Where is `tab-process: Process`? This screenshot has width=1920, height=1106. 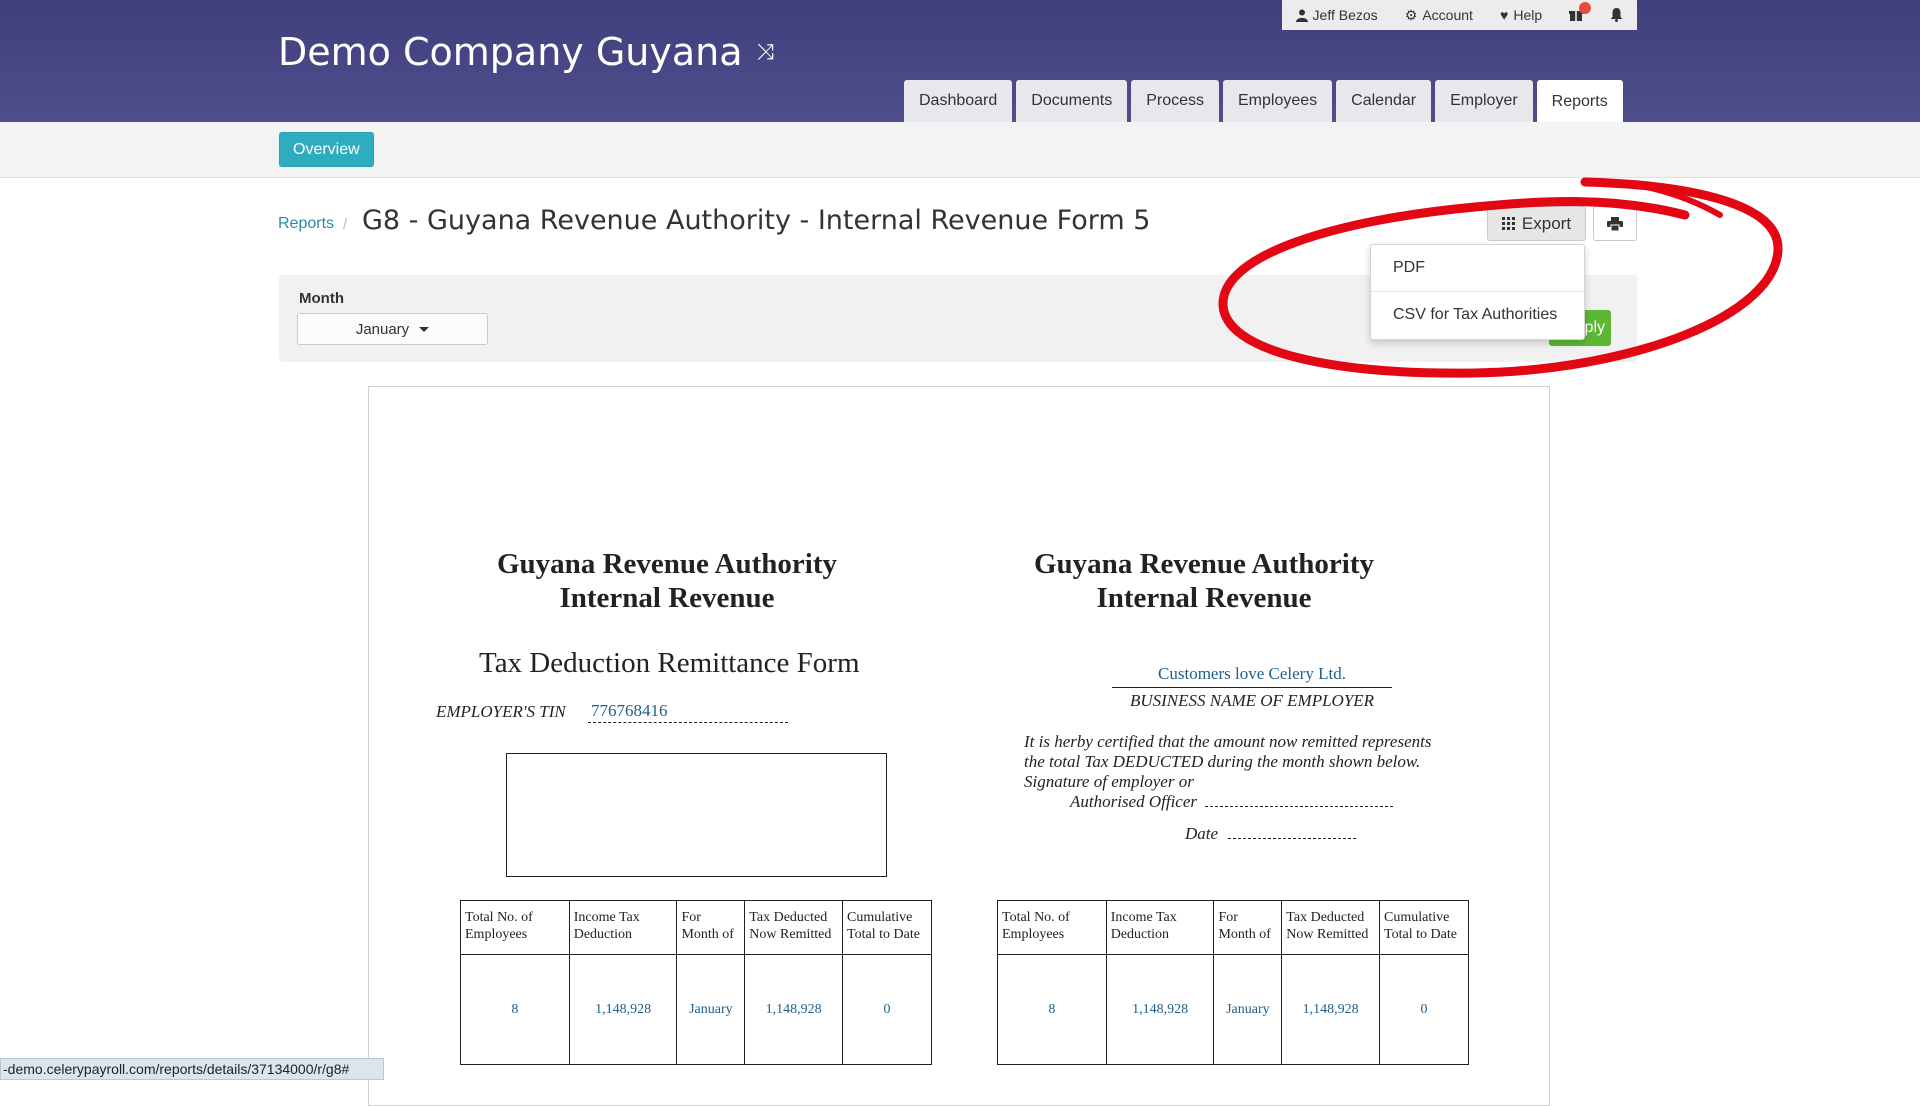 tab-process: Process is located at coordinates (1175, 101).